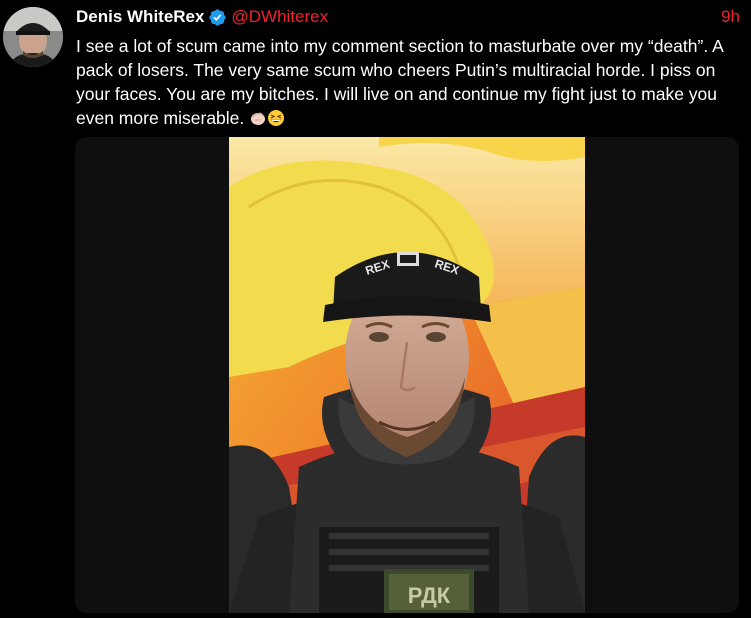 Image resolution: width=751 pixels, height=618 pixels. Describe the element at coordinates (140, 17) in the screenshot. I see `display-name: Denis WhiteRex` at that location.